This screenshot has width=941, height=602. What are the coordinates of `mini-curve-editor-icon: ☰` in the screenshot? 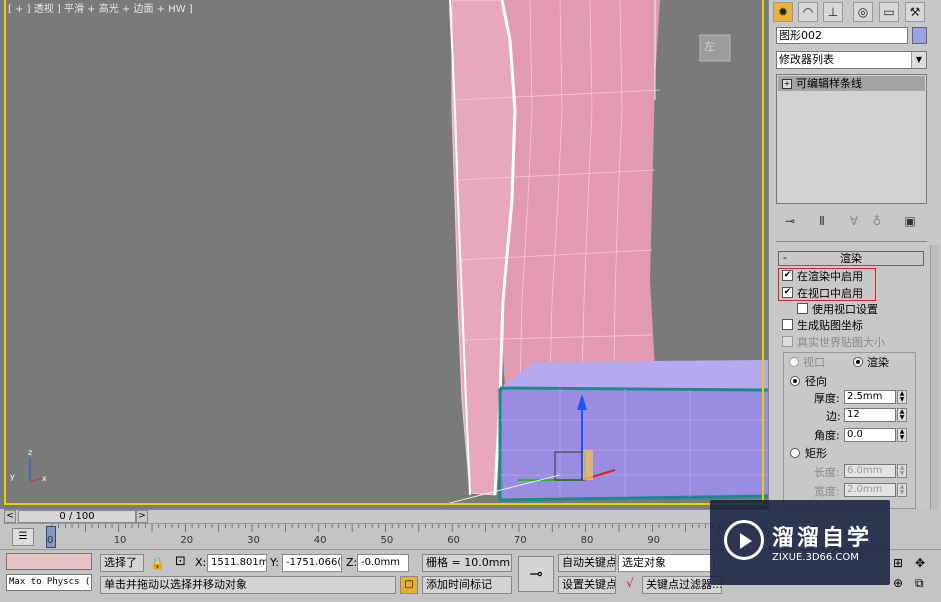 It's located at (23, 537).